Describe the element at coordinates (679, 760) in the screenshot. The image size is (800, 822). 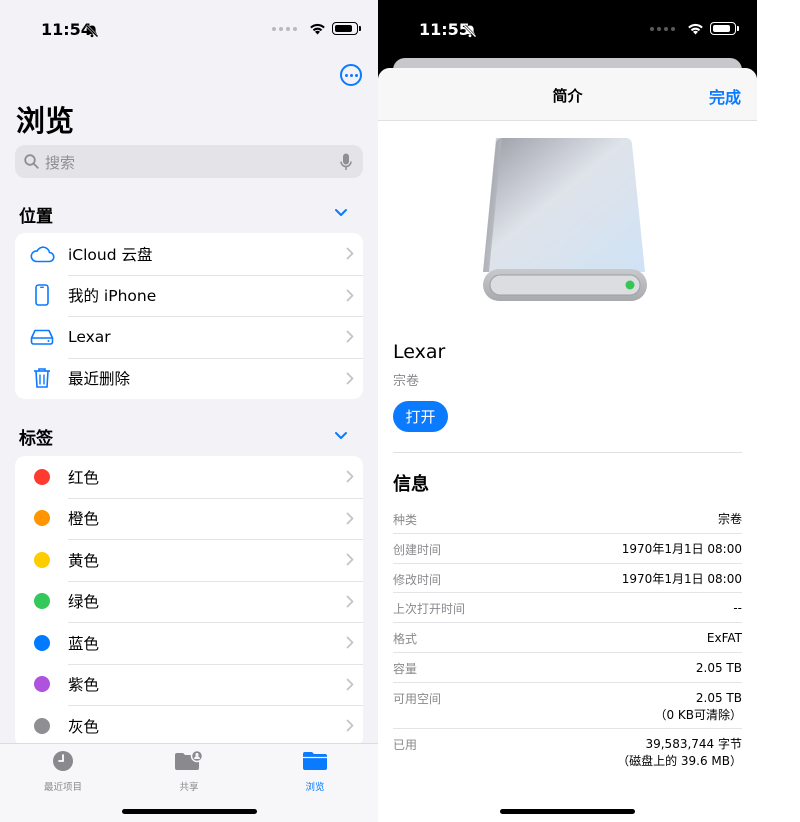
I see `info-value-secondary: （磁盘上的 39.6 MB）` at that location.